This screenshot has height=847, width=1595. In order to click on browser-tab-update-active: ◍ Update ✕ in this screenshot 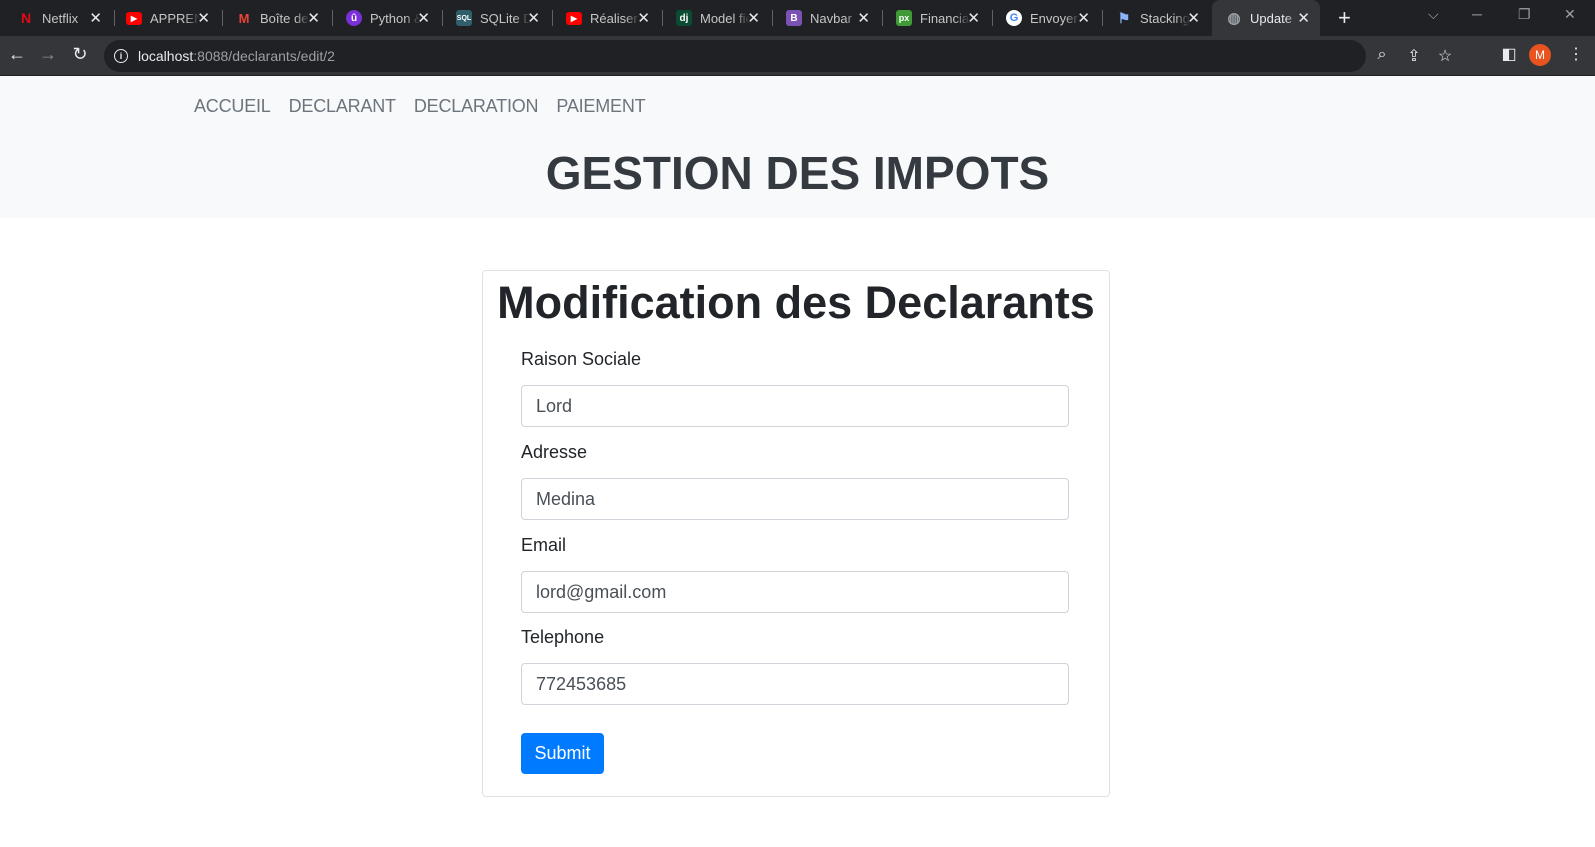, I will do `click(1266, 18)`.